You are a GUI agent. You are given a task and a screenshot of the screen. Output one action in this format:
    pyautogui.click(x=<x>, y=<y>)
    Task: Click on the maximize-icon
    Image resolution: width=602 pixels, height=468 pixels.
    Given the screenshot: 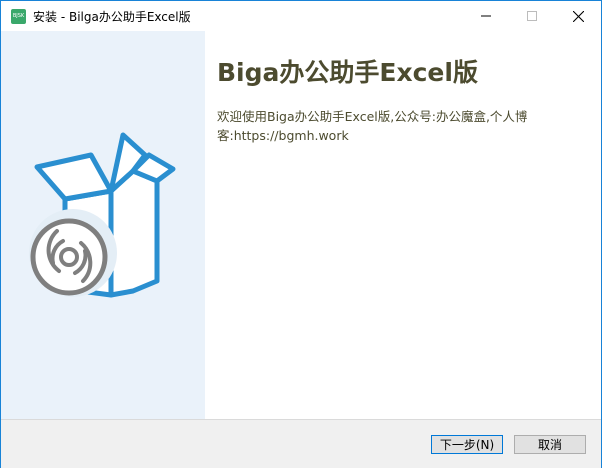 What is the action you would take?
    pyautogui.click(x=532, y=16)
    